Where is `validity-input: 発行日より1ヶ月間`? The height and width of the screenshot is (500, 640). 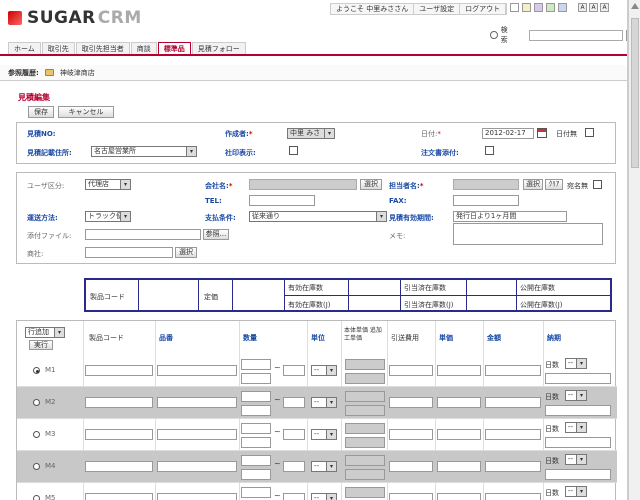 validity-input: 発行日より1ヶ月間 is located at coordinates (510, 216).